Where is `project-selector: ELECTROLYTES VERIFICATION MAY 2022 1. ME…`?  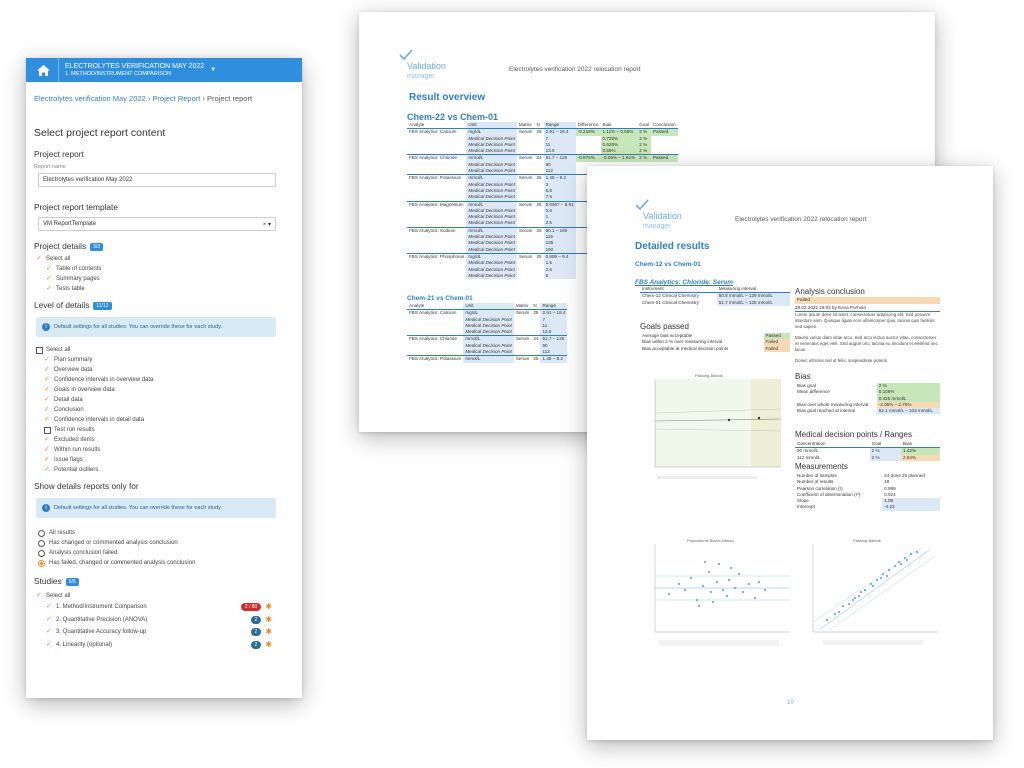 project-selector: ELECTROLYTES VERIFICATION MAY 2022 1. ME… is located at coordinates (140, 70).